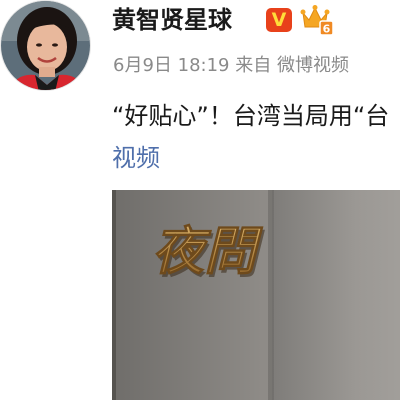 The image size is (400, 400). Describe the element at coordinates (231, 65) in the screenshot. I see `post-meta: 6月9日 18:19 来自 微博视频` at that location.